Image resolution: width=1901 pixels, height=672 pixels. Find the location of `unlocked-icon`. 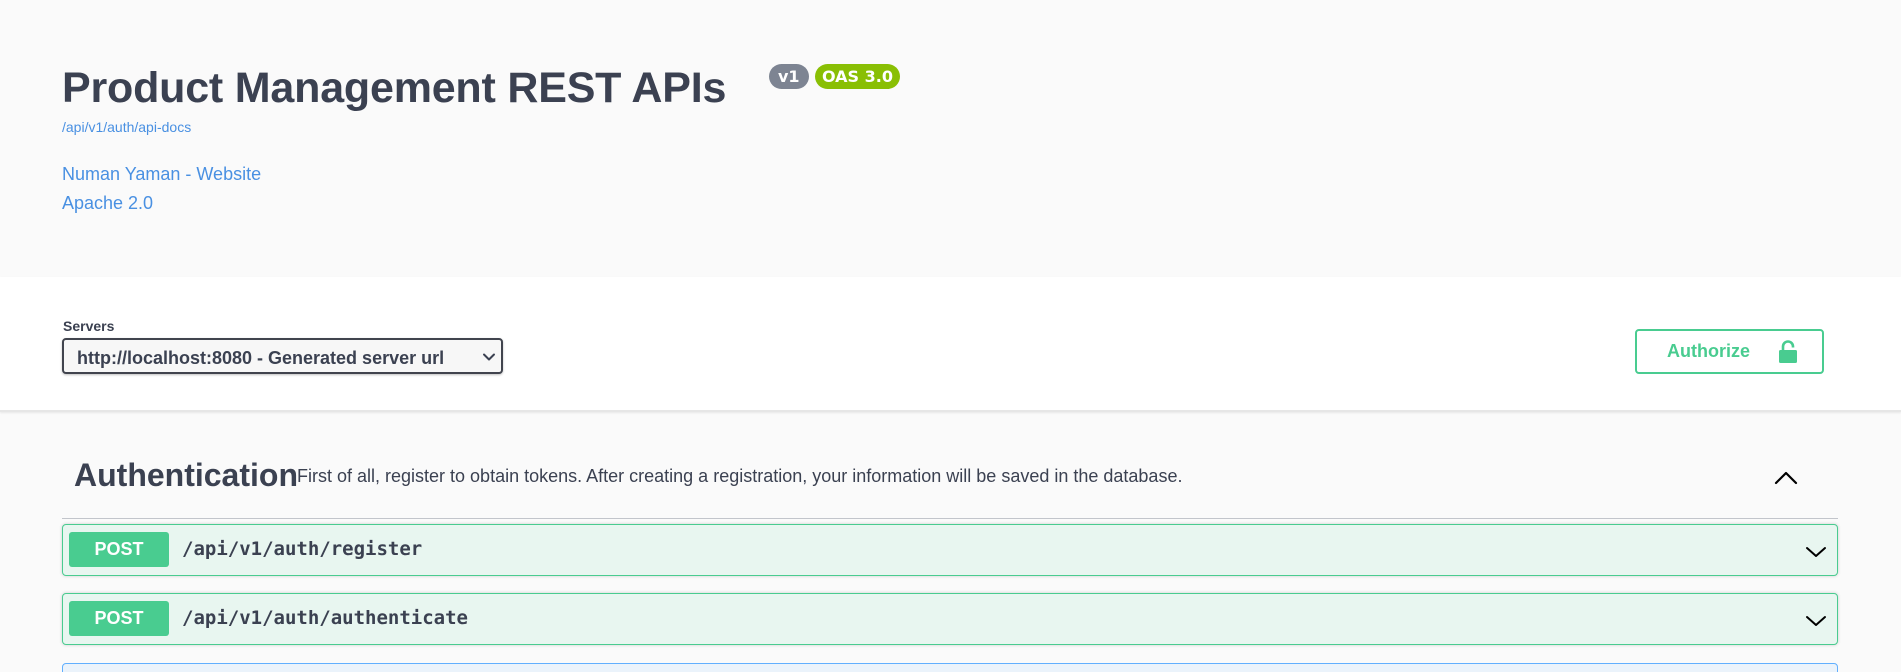

unlocked-icon is located at coordinates (1788, 351).